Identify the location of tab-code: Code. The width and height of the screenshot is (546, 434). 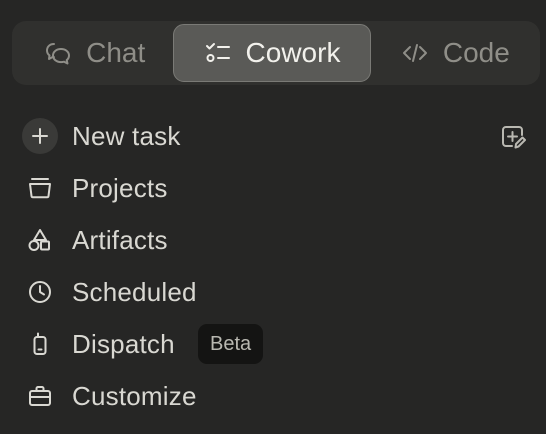
(455, 53).